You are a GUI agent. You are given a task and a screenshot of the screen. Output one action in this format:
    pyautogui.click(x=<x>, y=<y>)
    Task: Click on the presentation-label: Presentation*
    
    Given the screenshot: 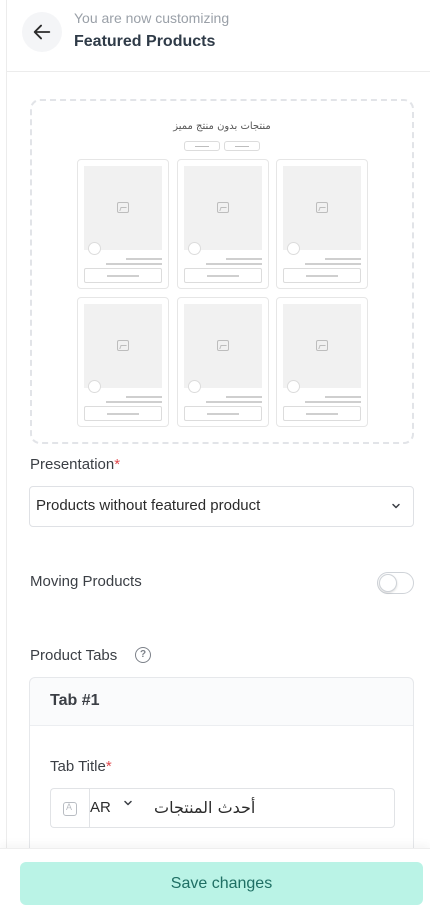 What is the action you would take?
    pyautogui.click(x=75, y=464)
    